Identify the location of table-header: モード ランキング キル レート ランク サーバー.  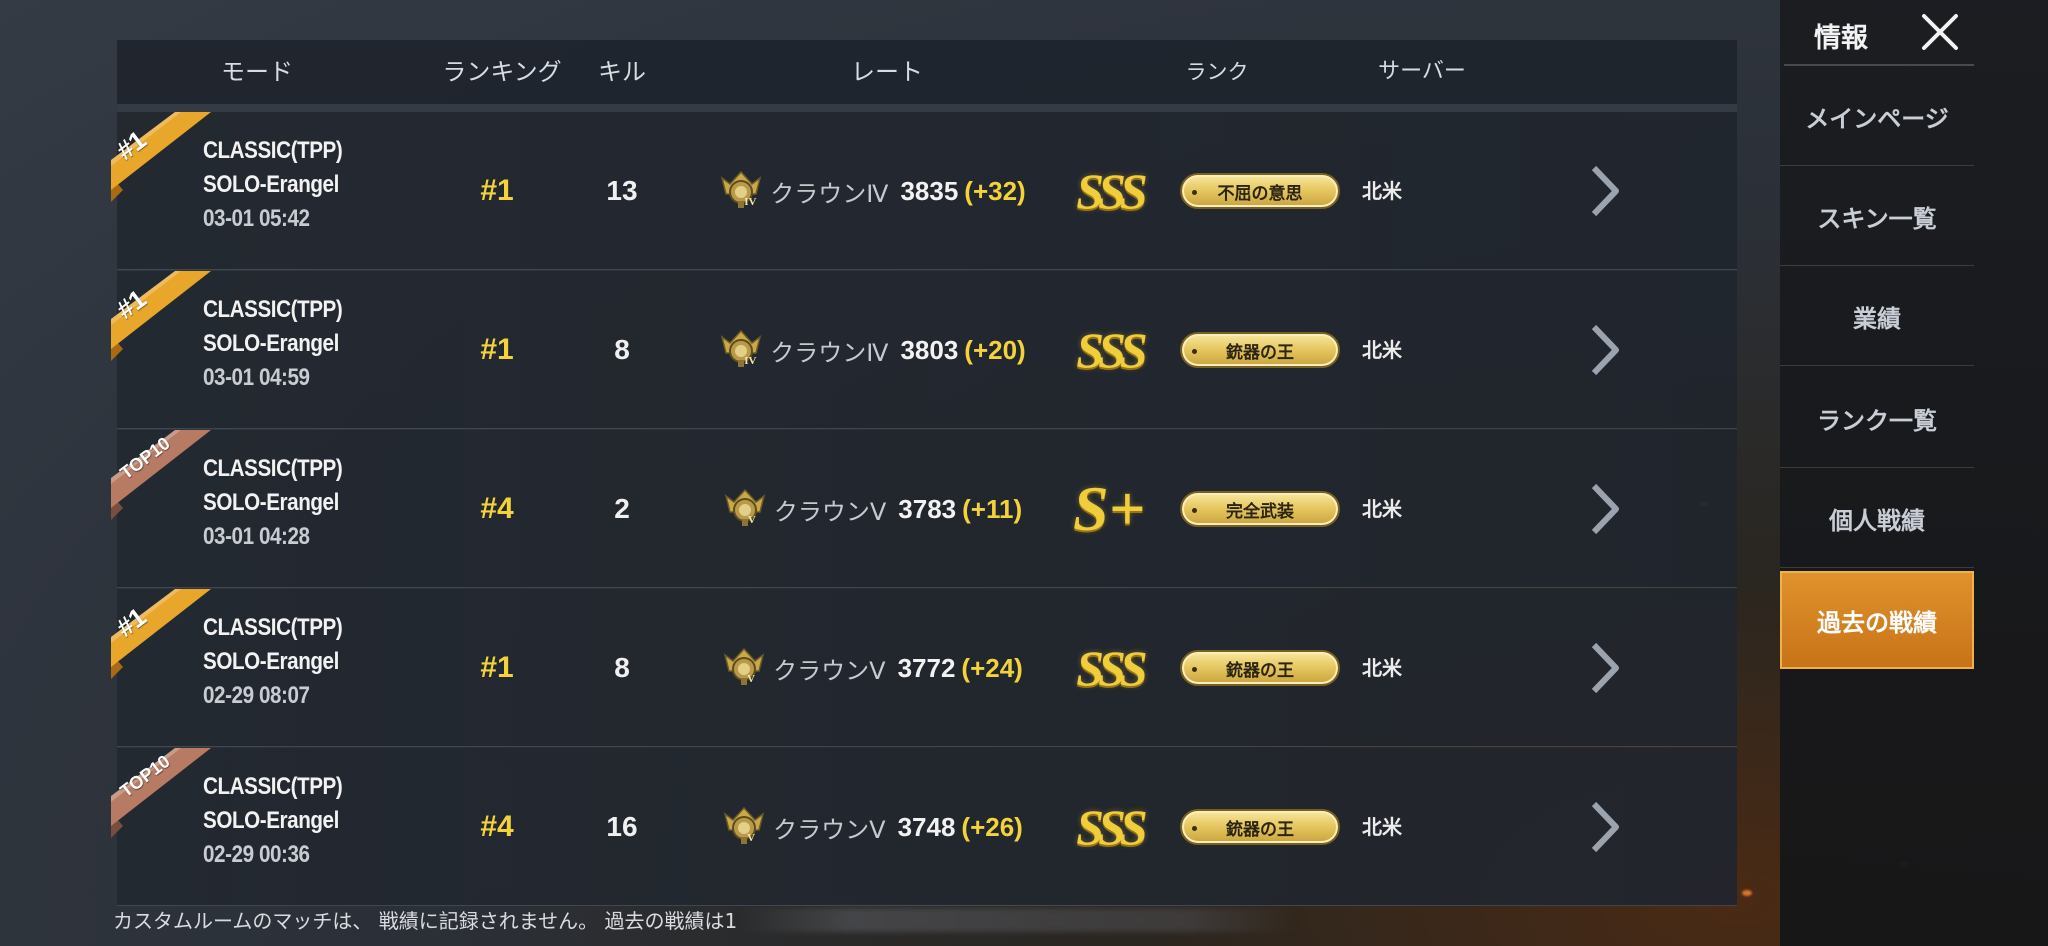
(927, 76).